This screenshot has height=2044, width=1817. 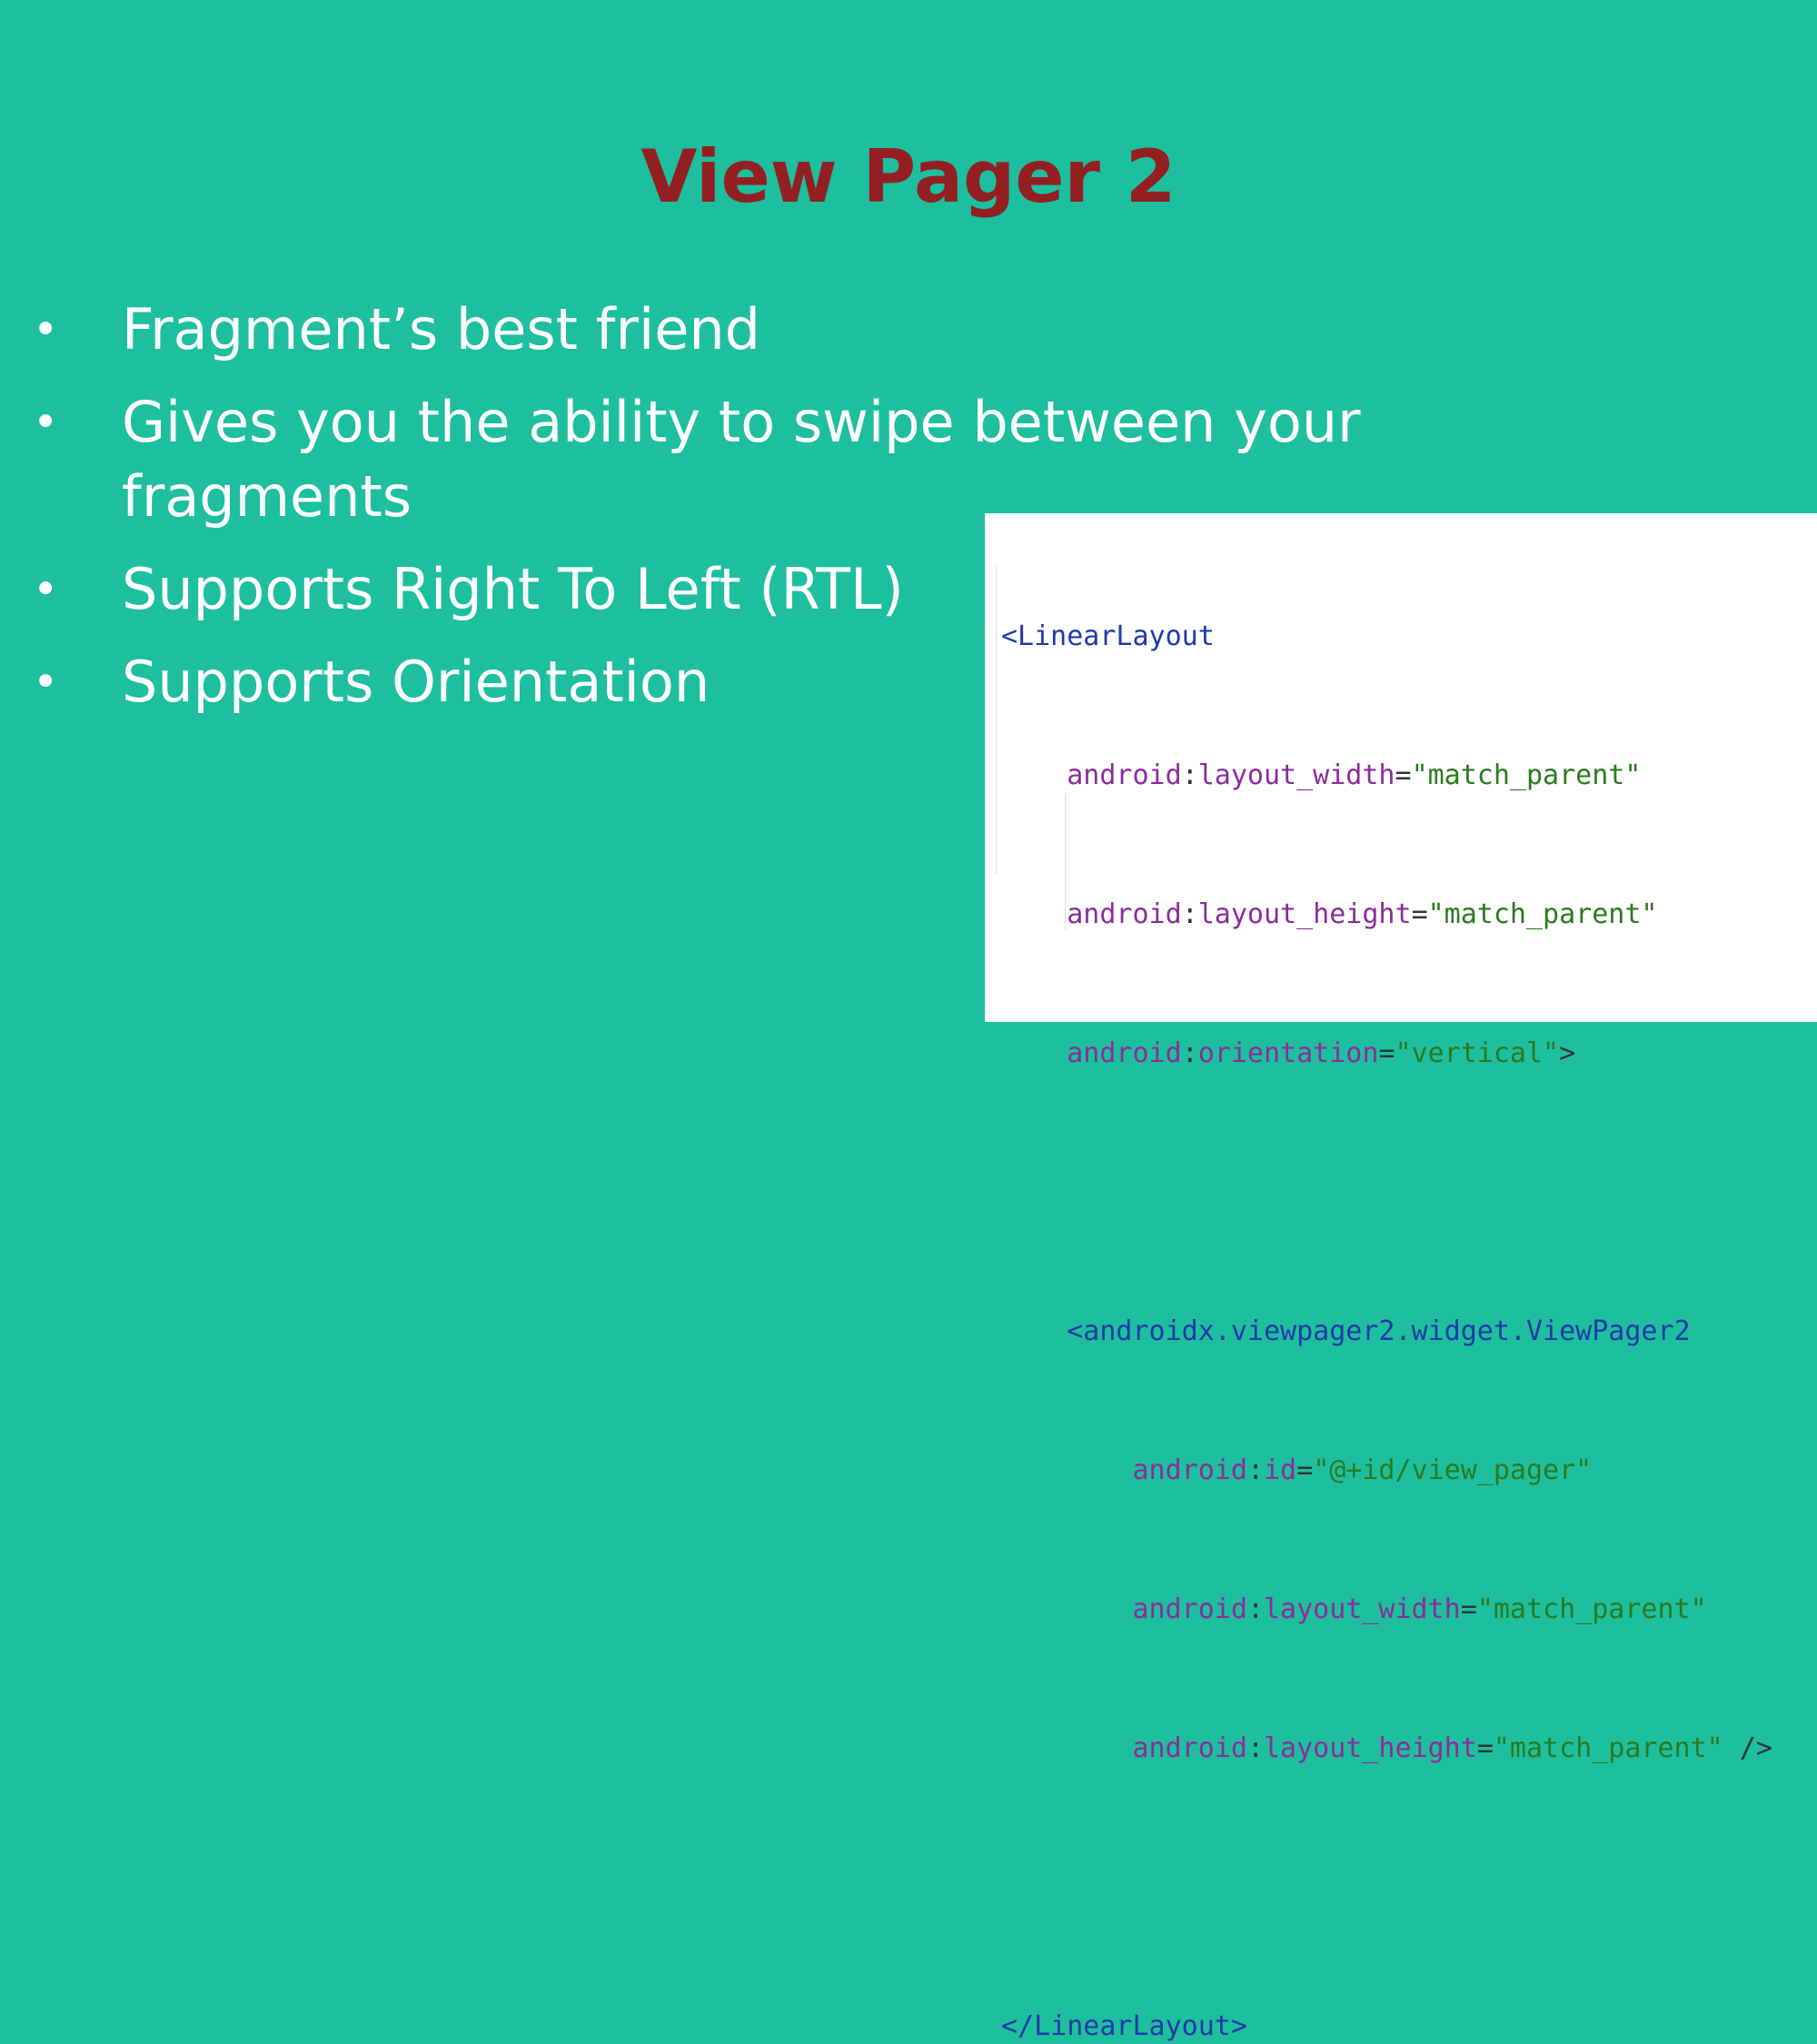 What do you see at coordinates (1567, 1053) in the screenshot?
I see `code-punct: >` at bounding box center [1567, 1053].